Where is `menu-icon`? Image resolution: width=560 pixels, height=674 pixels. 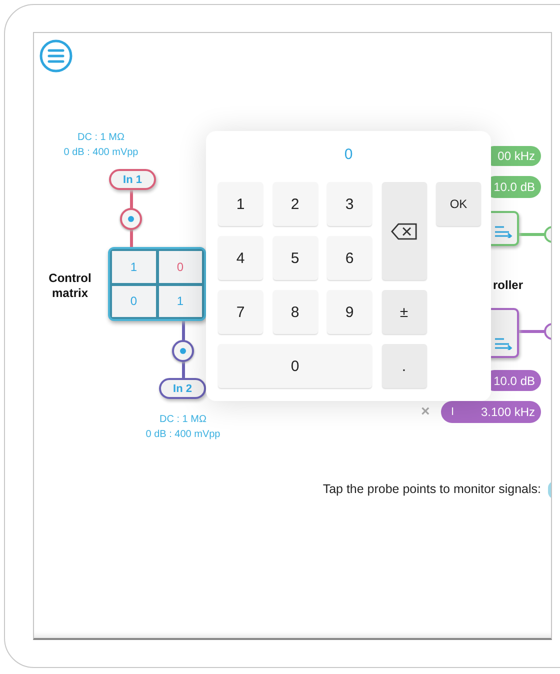
menu-icon is located at coordinates (56, 56).